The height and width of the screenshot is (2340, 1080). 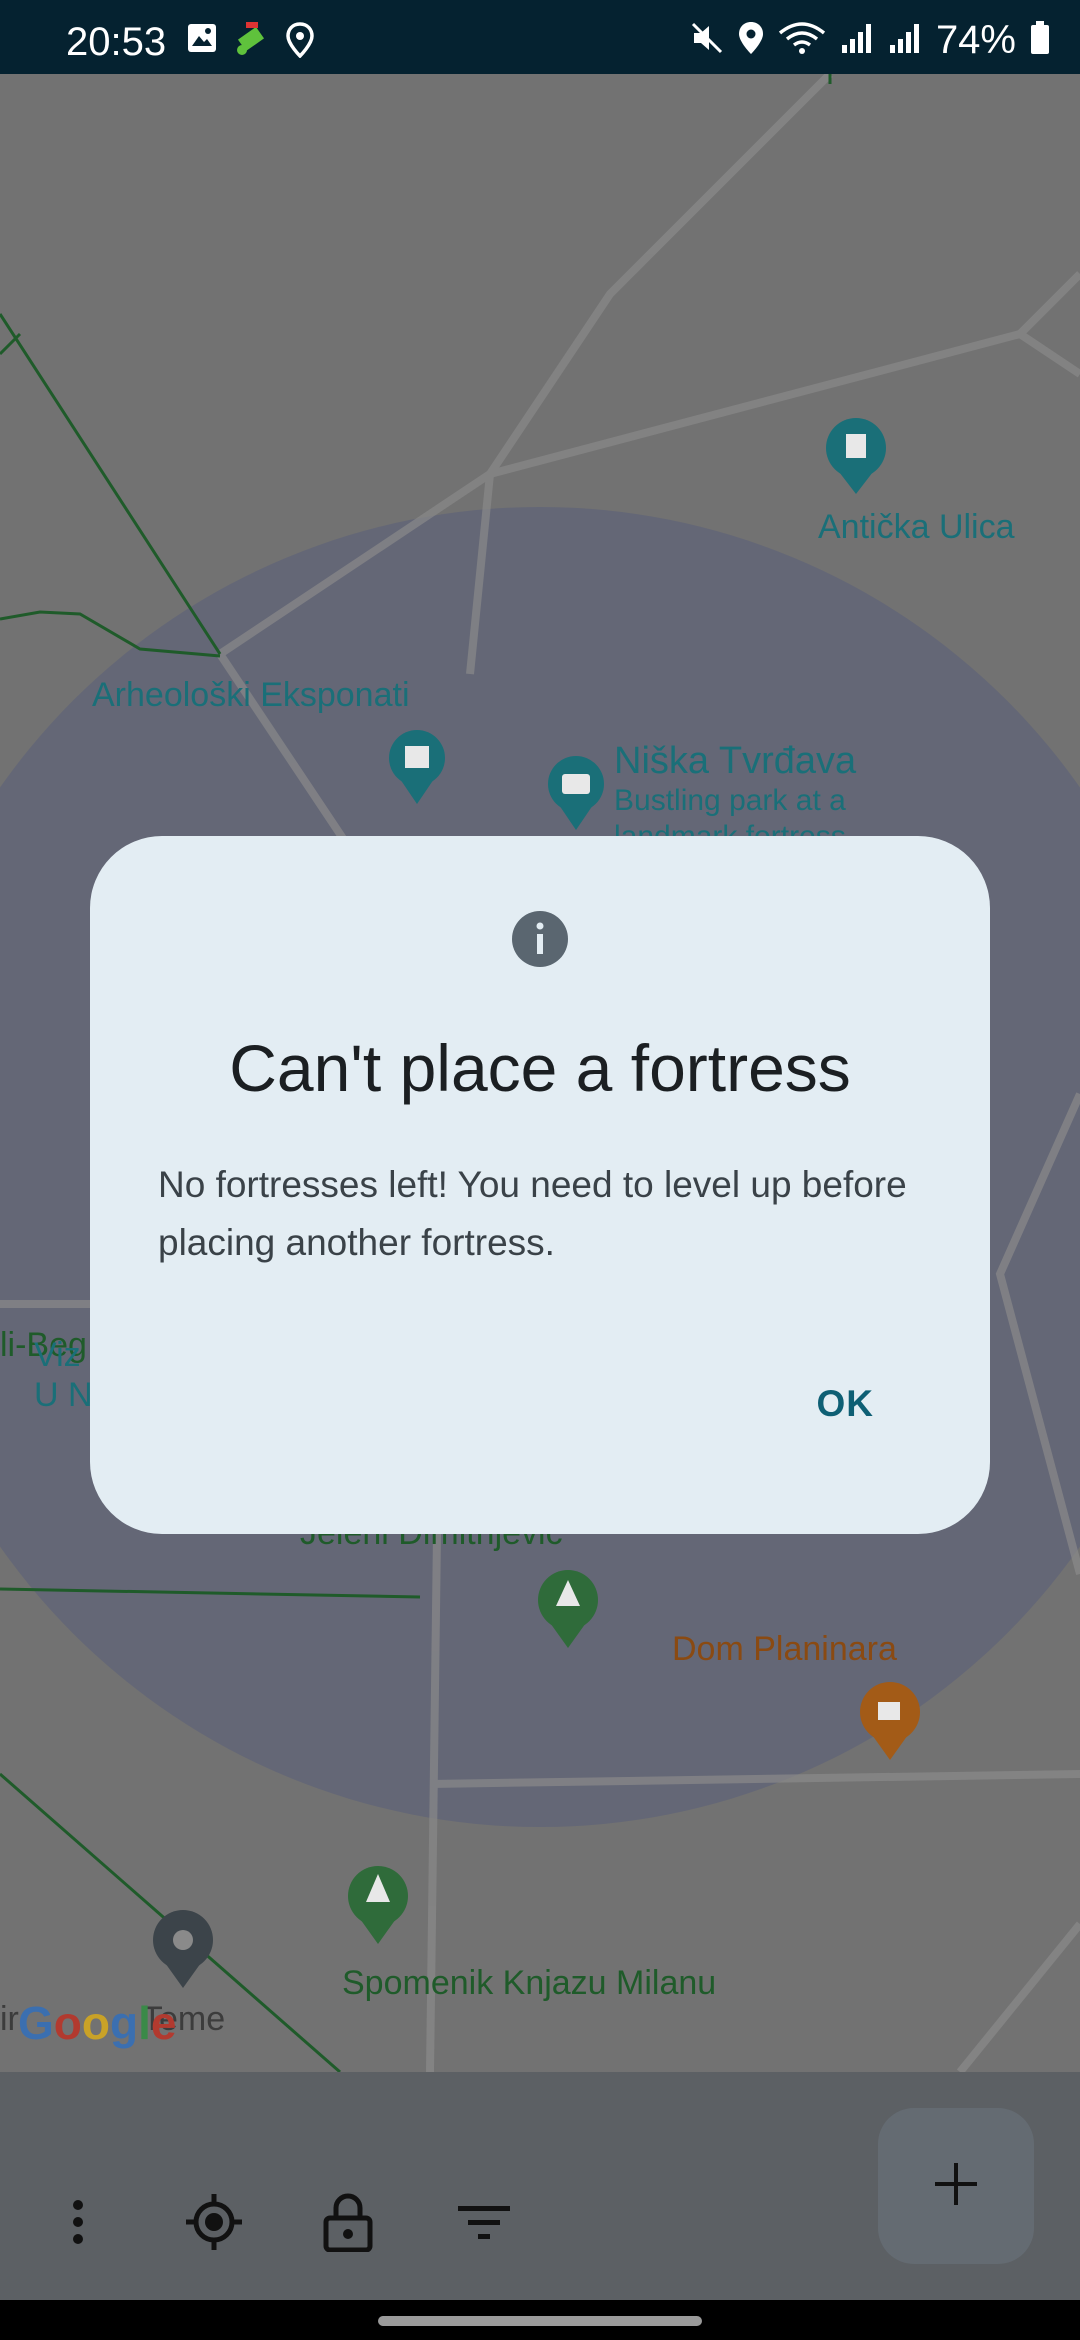 I want to click on gallery-icon, so click(x=202, y=42).